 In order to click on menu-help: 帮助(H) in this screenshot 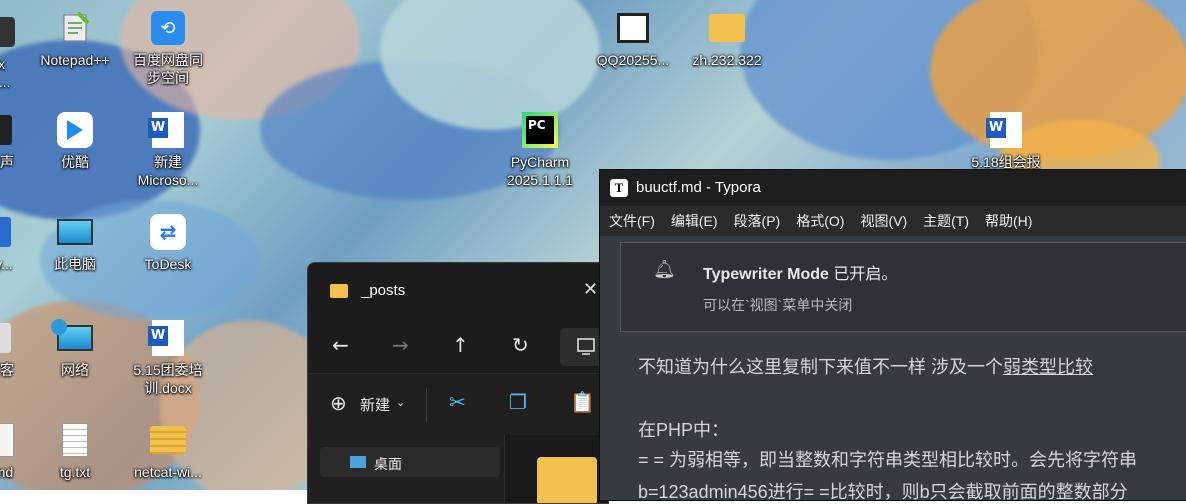, I will do `click(1008, 221)`.